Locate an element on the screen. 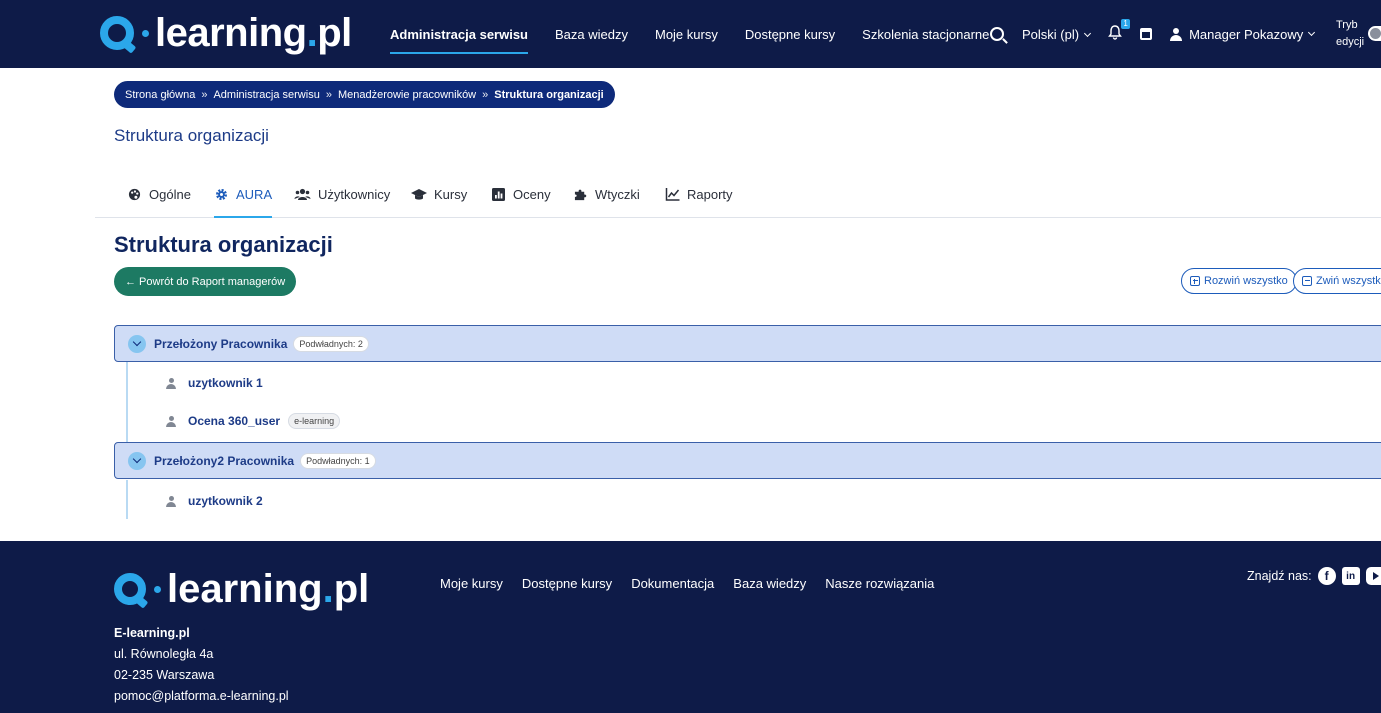  subordinates-list: uzytkownik 1 Ocena 360_user e-learning is located at coordinates (753, 402).